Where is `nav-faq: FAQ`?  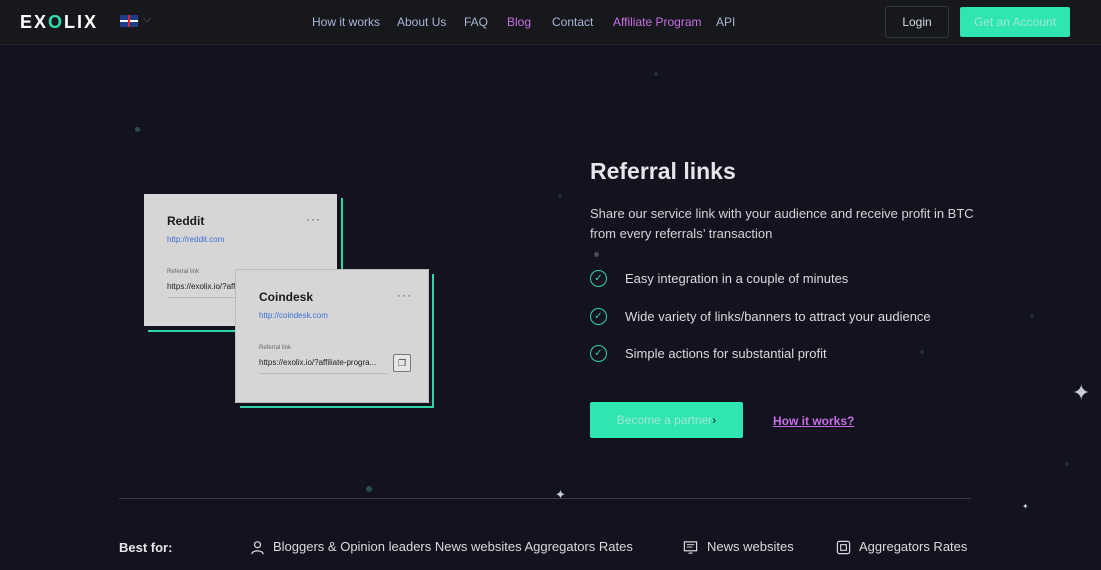 nav-faq: FAQ is located at coordinates (476, 22).